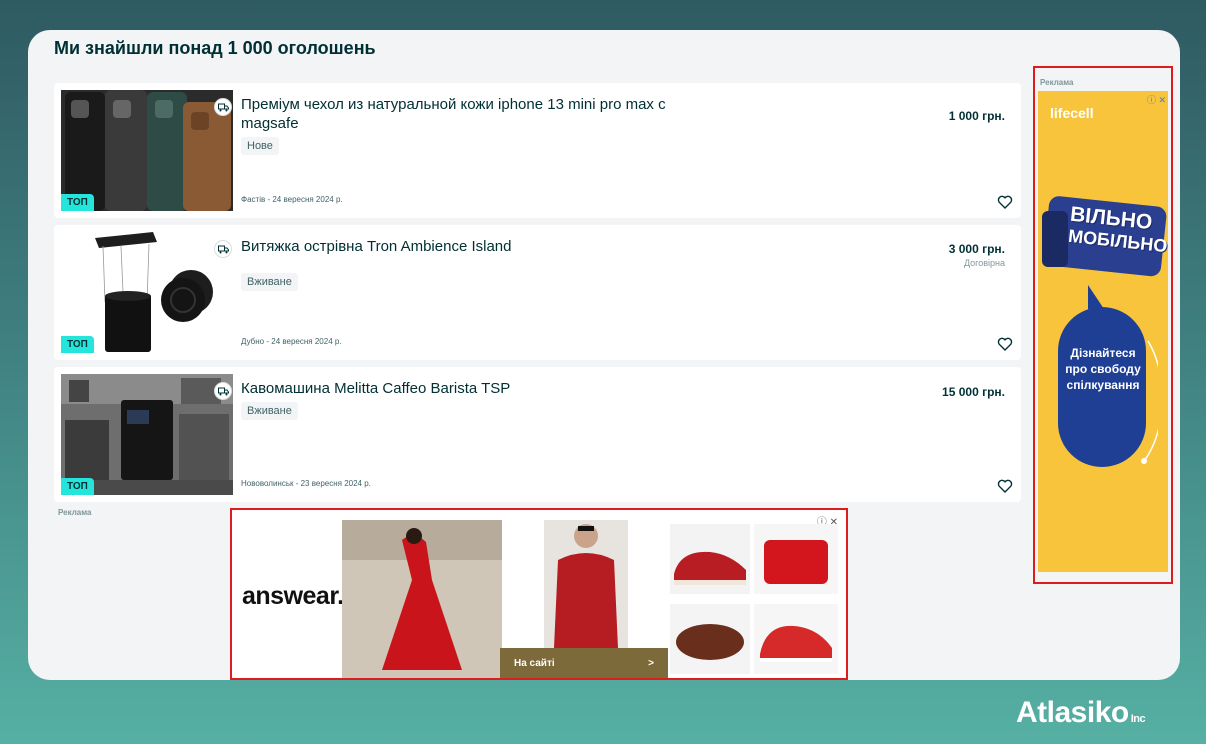 The image size is (1206, 744). I want to click on cta-label: На сайті, so click(534, 663).